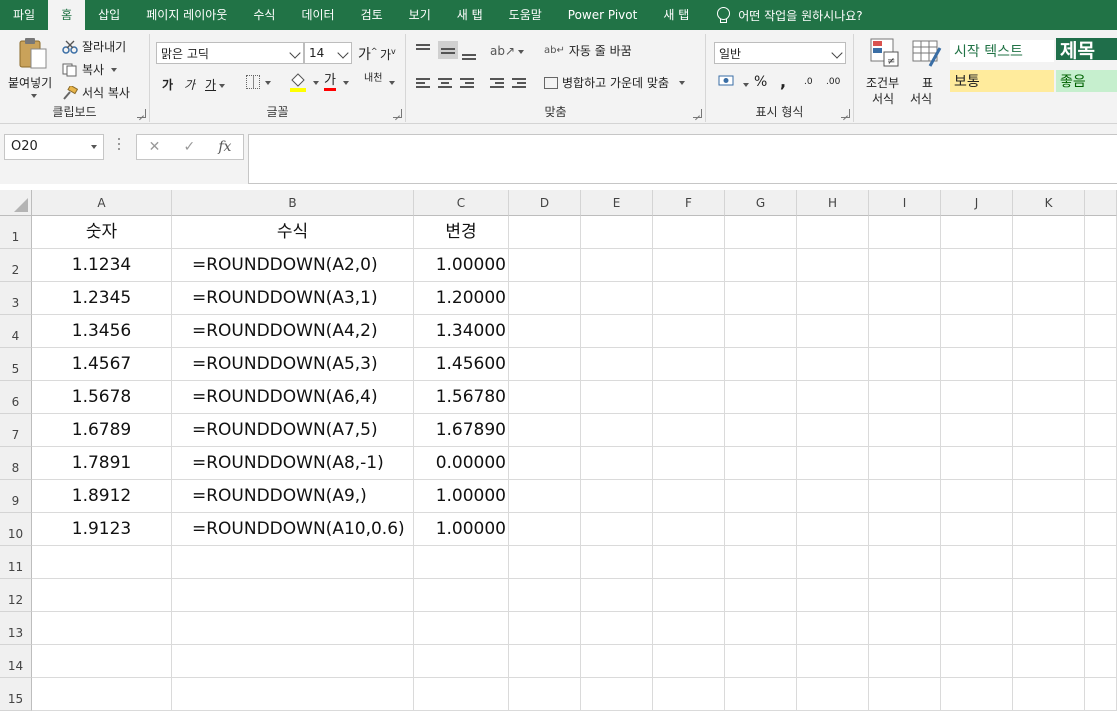 The width and height of the screenshot is (1117, 716). I want to click on cell-b9: =ROUNDDOWN(A9,), so click(293, 496).